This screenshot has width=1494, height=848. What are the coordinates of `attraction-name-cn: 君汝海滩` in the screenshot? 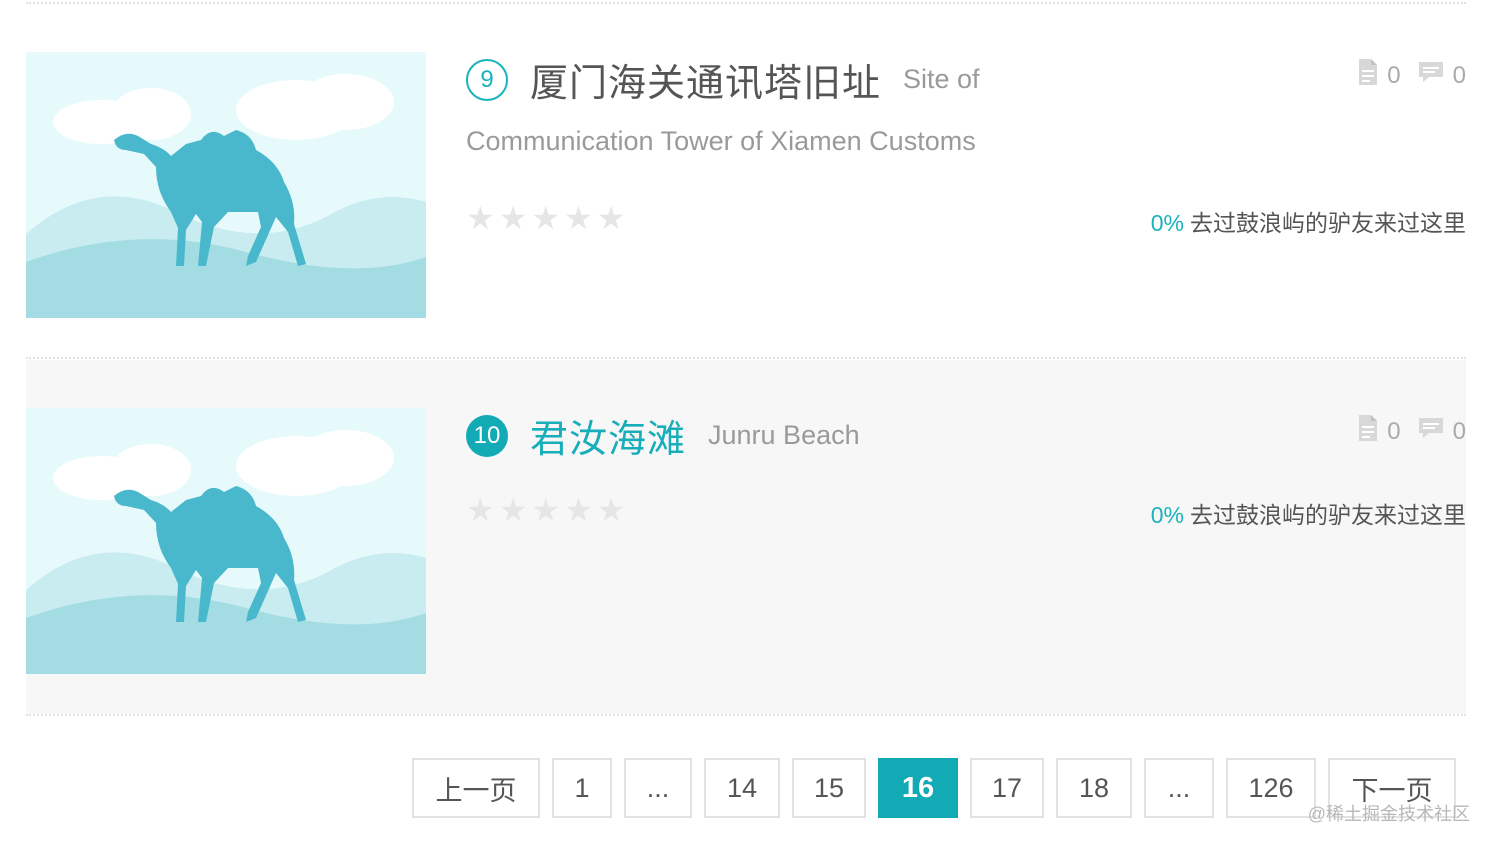 It's located at (608, 435).